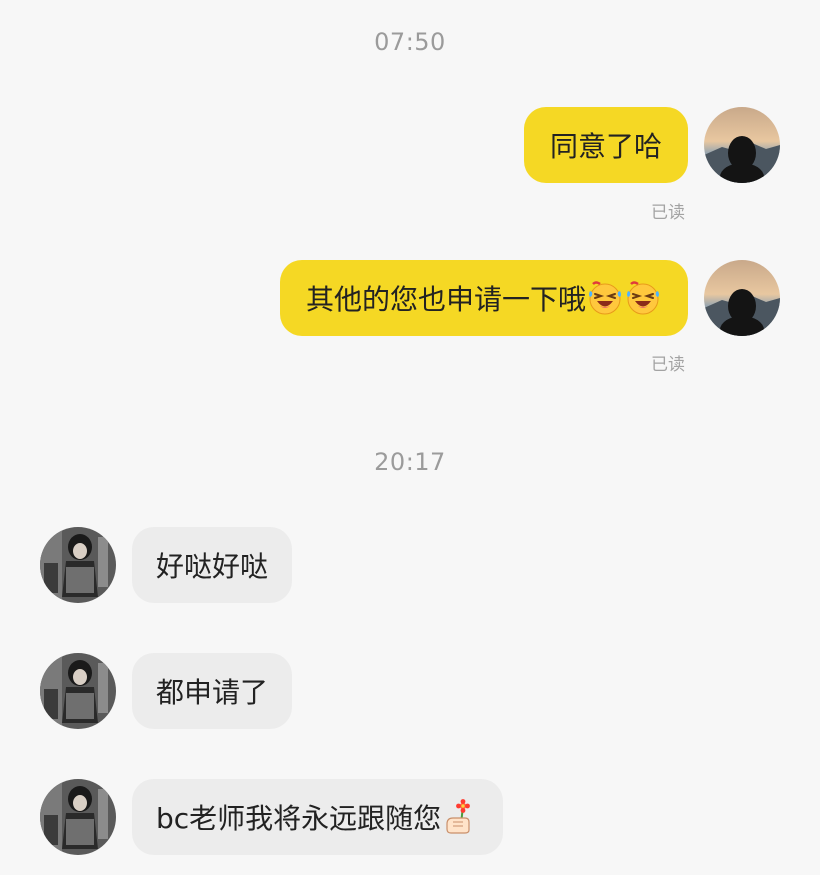  I want to click on sent-message-bubble: 同意了哈, so click(605, 145).